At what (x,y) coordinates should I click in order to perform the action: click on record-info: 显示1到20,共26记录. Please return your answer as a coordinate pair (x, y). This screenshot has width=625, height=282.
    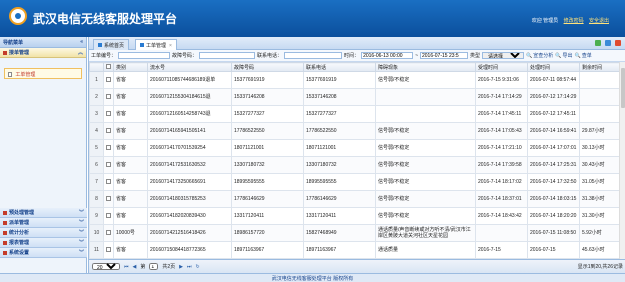
    Looking at the image, I should click on (600, 267).